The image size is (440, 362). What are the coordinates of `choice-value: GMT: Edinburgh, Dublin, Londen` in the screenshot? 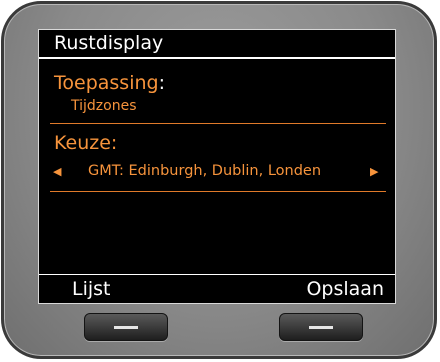 It's located at (204, 171).